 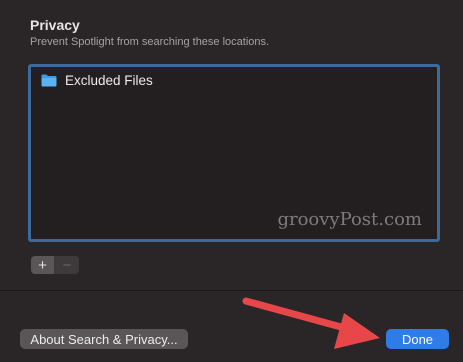 I want to click on remove-button: −, so click(x=67, y=265).